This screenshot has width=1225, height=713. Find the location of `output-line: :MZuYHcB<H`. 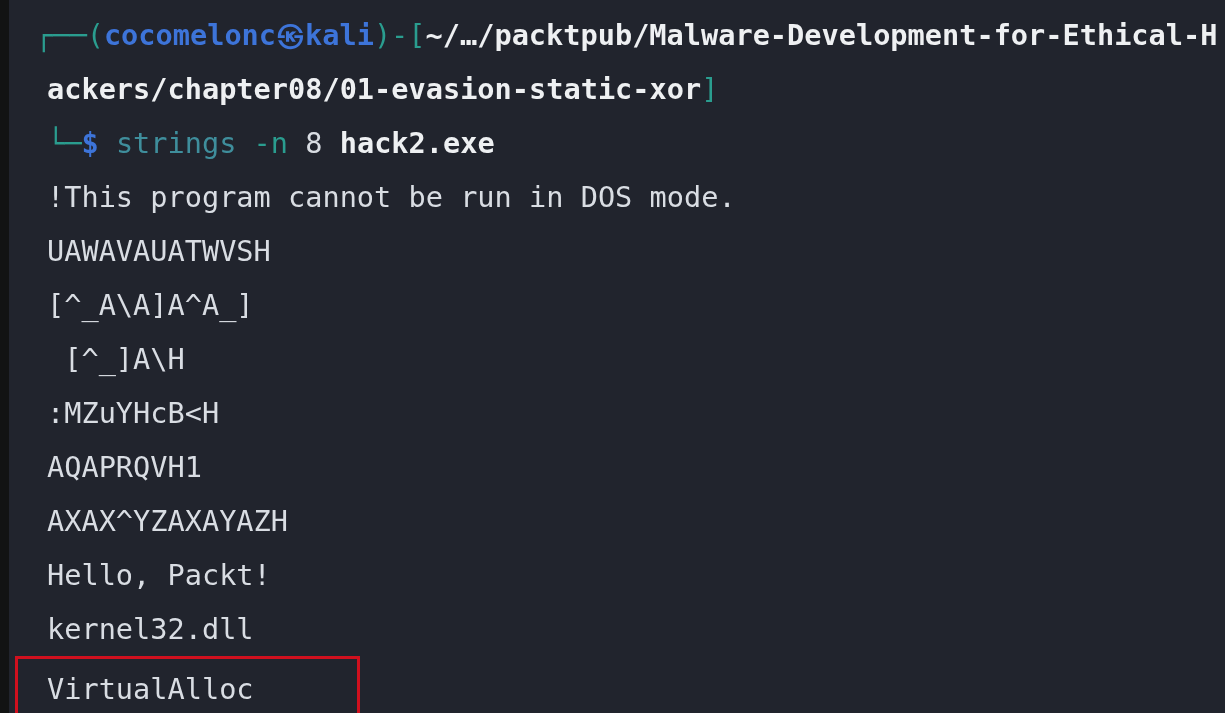

output-line: :MZuYHcB<H is located at coordinates (133, 413).